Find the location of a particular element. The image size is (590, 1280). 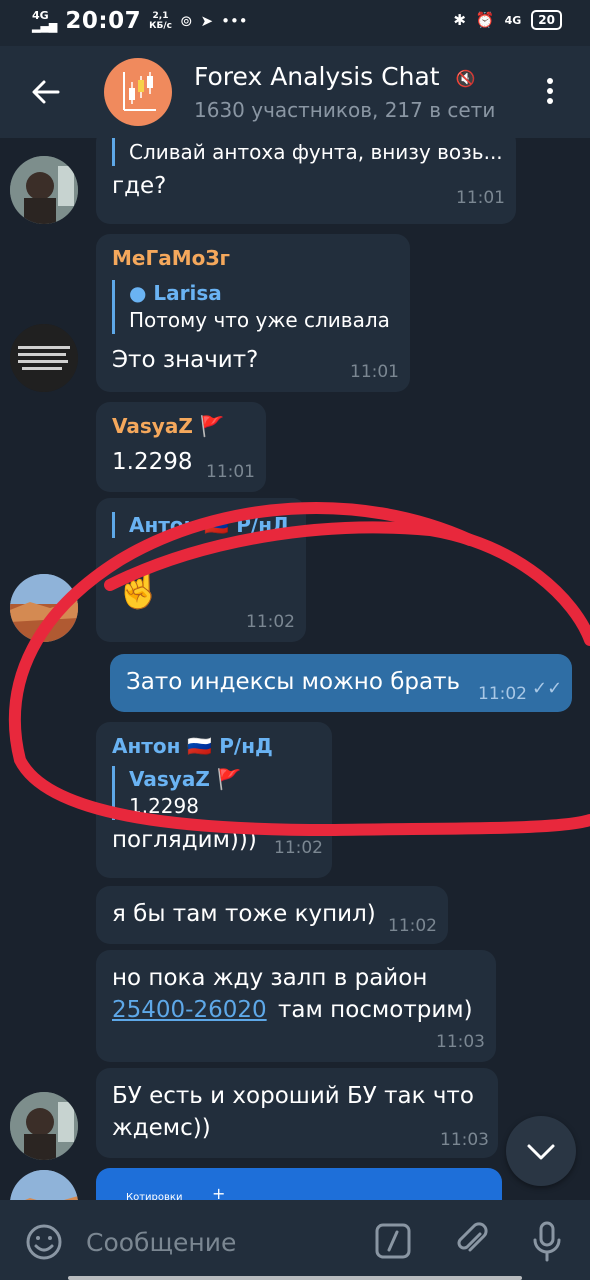

chat-title-text: Forex Analysis Chat is located at coordinates (317, 76).